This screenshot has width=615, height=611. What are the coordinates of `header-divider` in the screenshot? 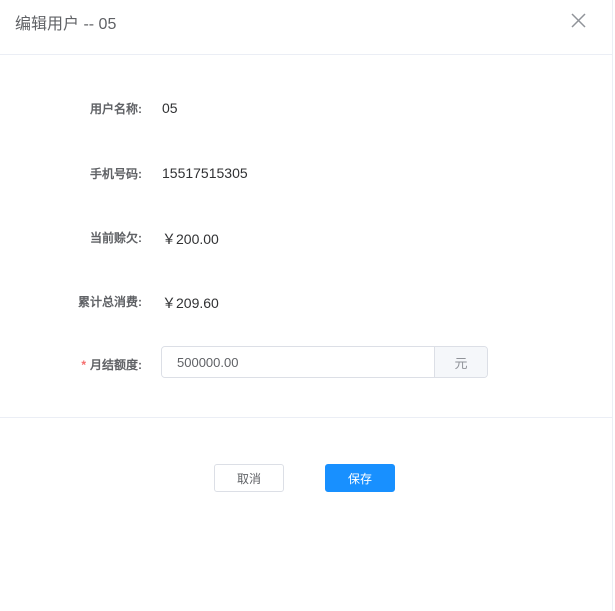 It's located at (306, 54).